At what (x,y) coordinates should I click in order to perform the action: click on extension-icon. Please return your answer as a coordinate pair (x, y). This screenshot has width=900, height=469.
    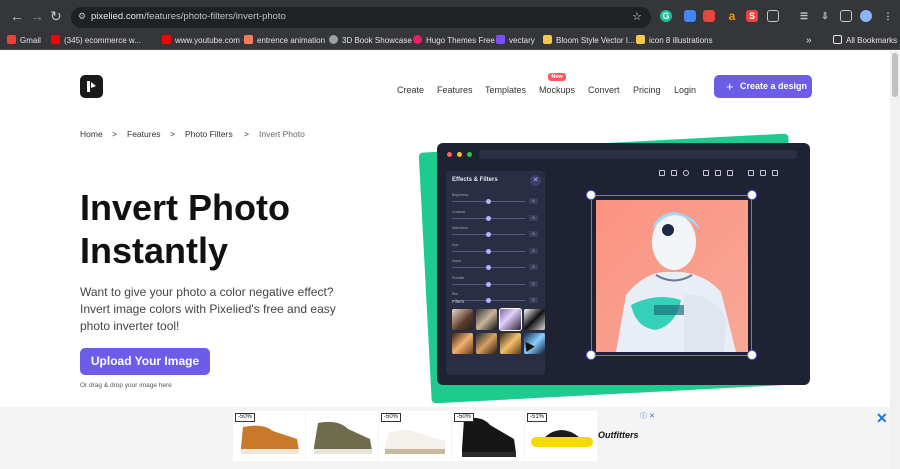
    Looking at the image, I should click on (690, 16).